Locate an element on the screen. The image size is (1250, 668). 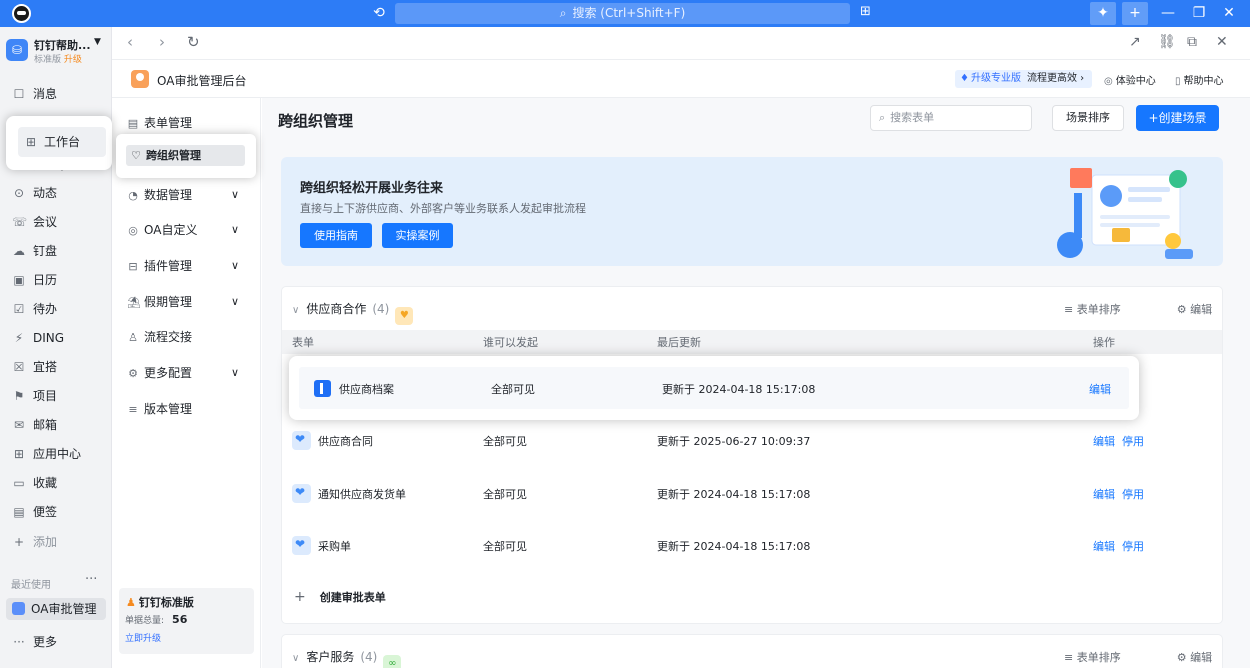
table-row: 采购单 全部可见 更新于 2024-04-18 15:17:08 编辑停用 is located at coordinates (752, 546).